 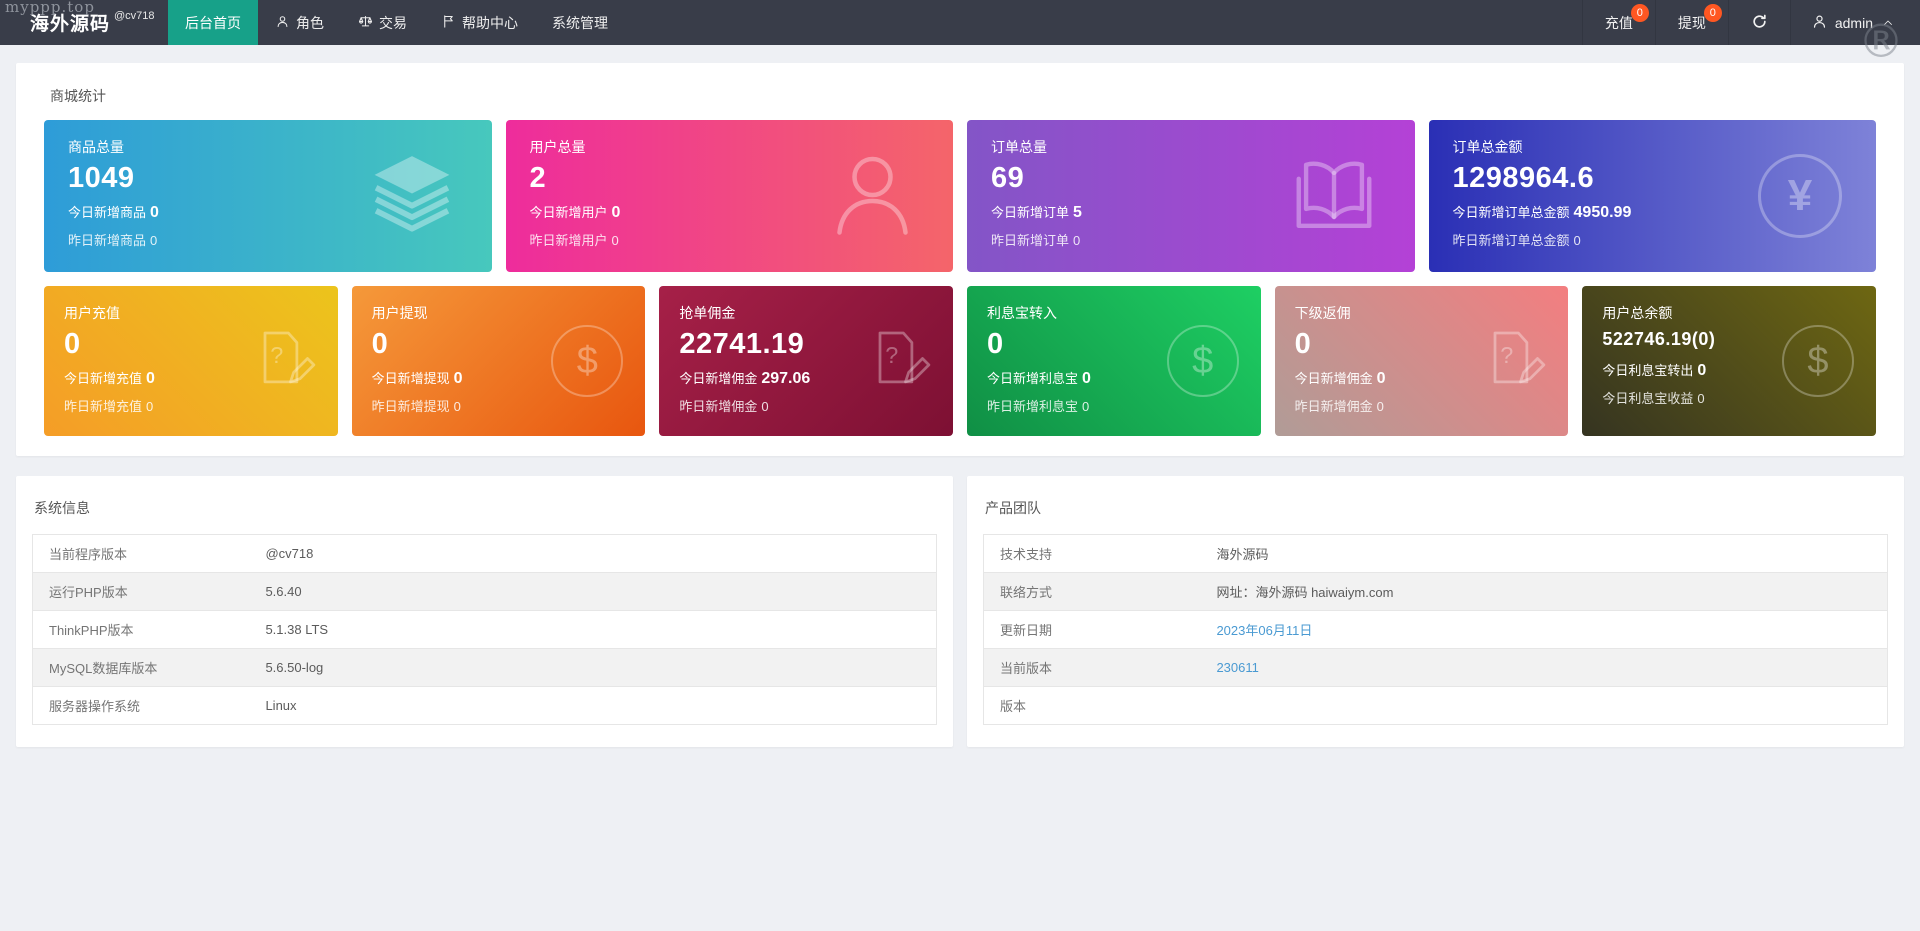 What do you see at coordinates (1544, 553) in the screenshot?
I see `row-value: 海外源码` at bounding box center [1544, 553].